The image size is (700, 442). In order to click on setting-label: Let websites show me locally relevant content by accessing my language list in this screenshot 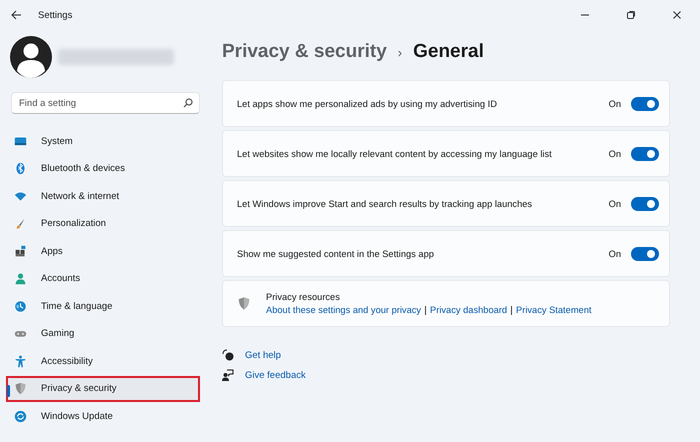, I will do `click(395, 153)`.